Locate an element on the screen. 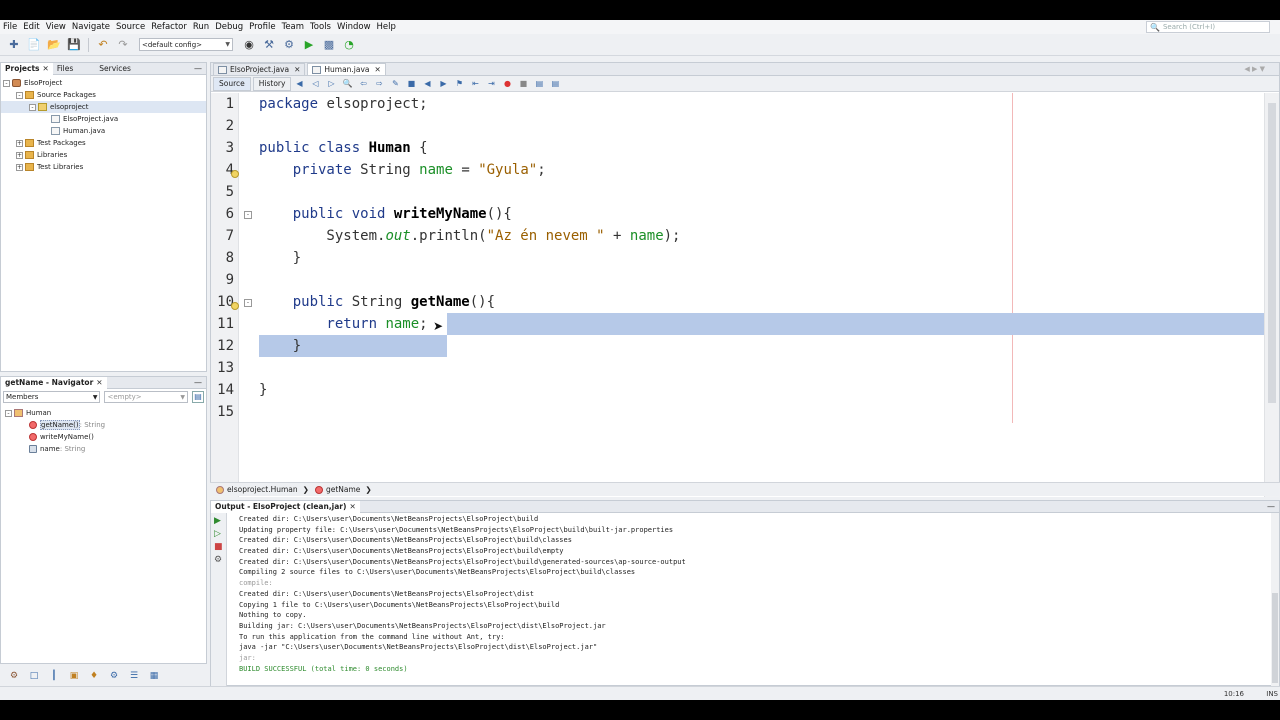  debug-icon: ▩ is located at coordinates (329, 45).